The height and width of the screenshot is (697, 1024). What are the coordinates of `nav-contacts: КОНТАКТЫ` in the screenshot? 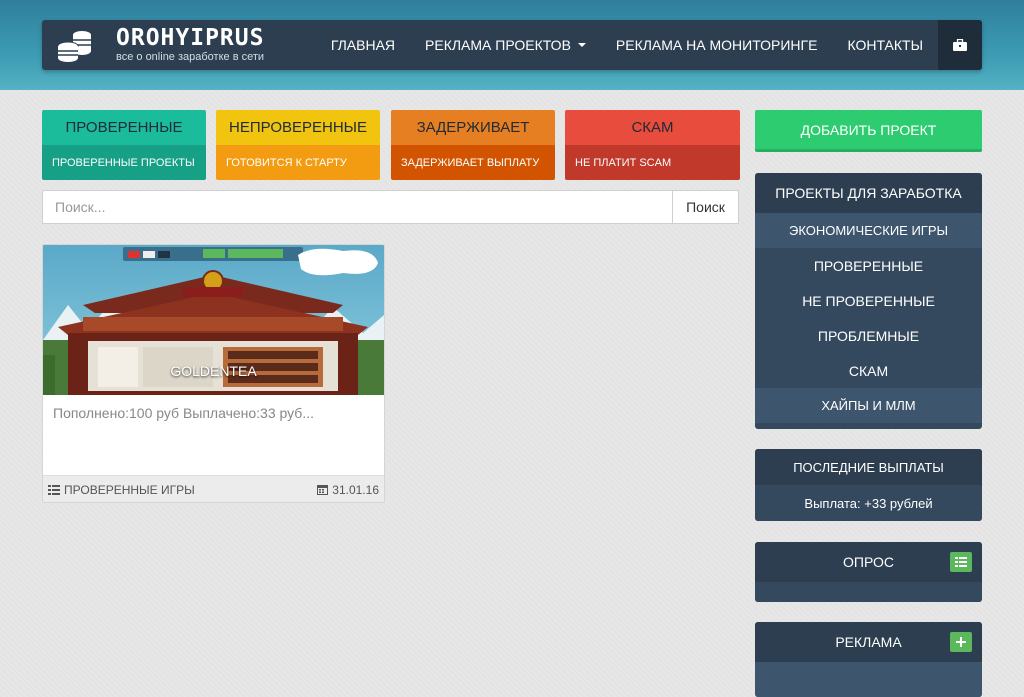 It's located at (885, 45).